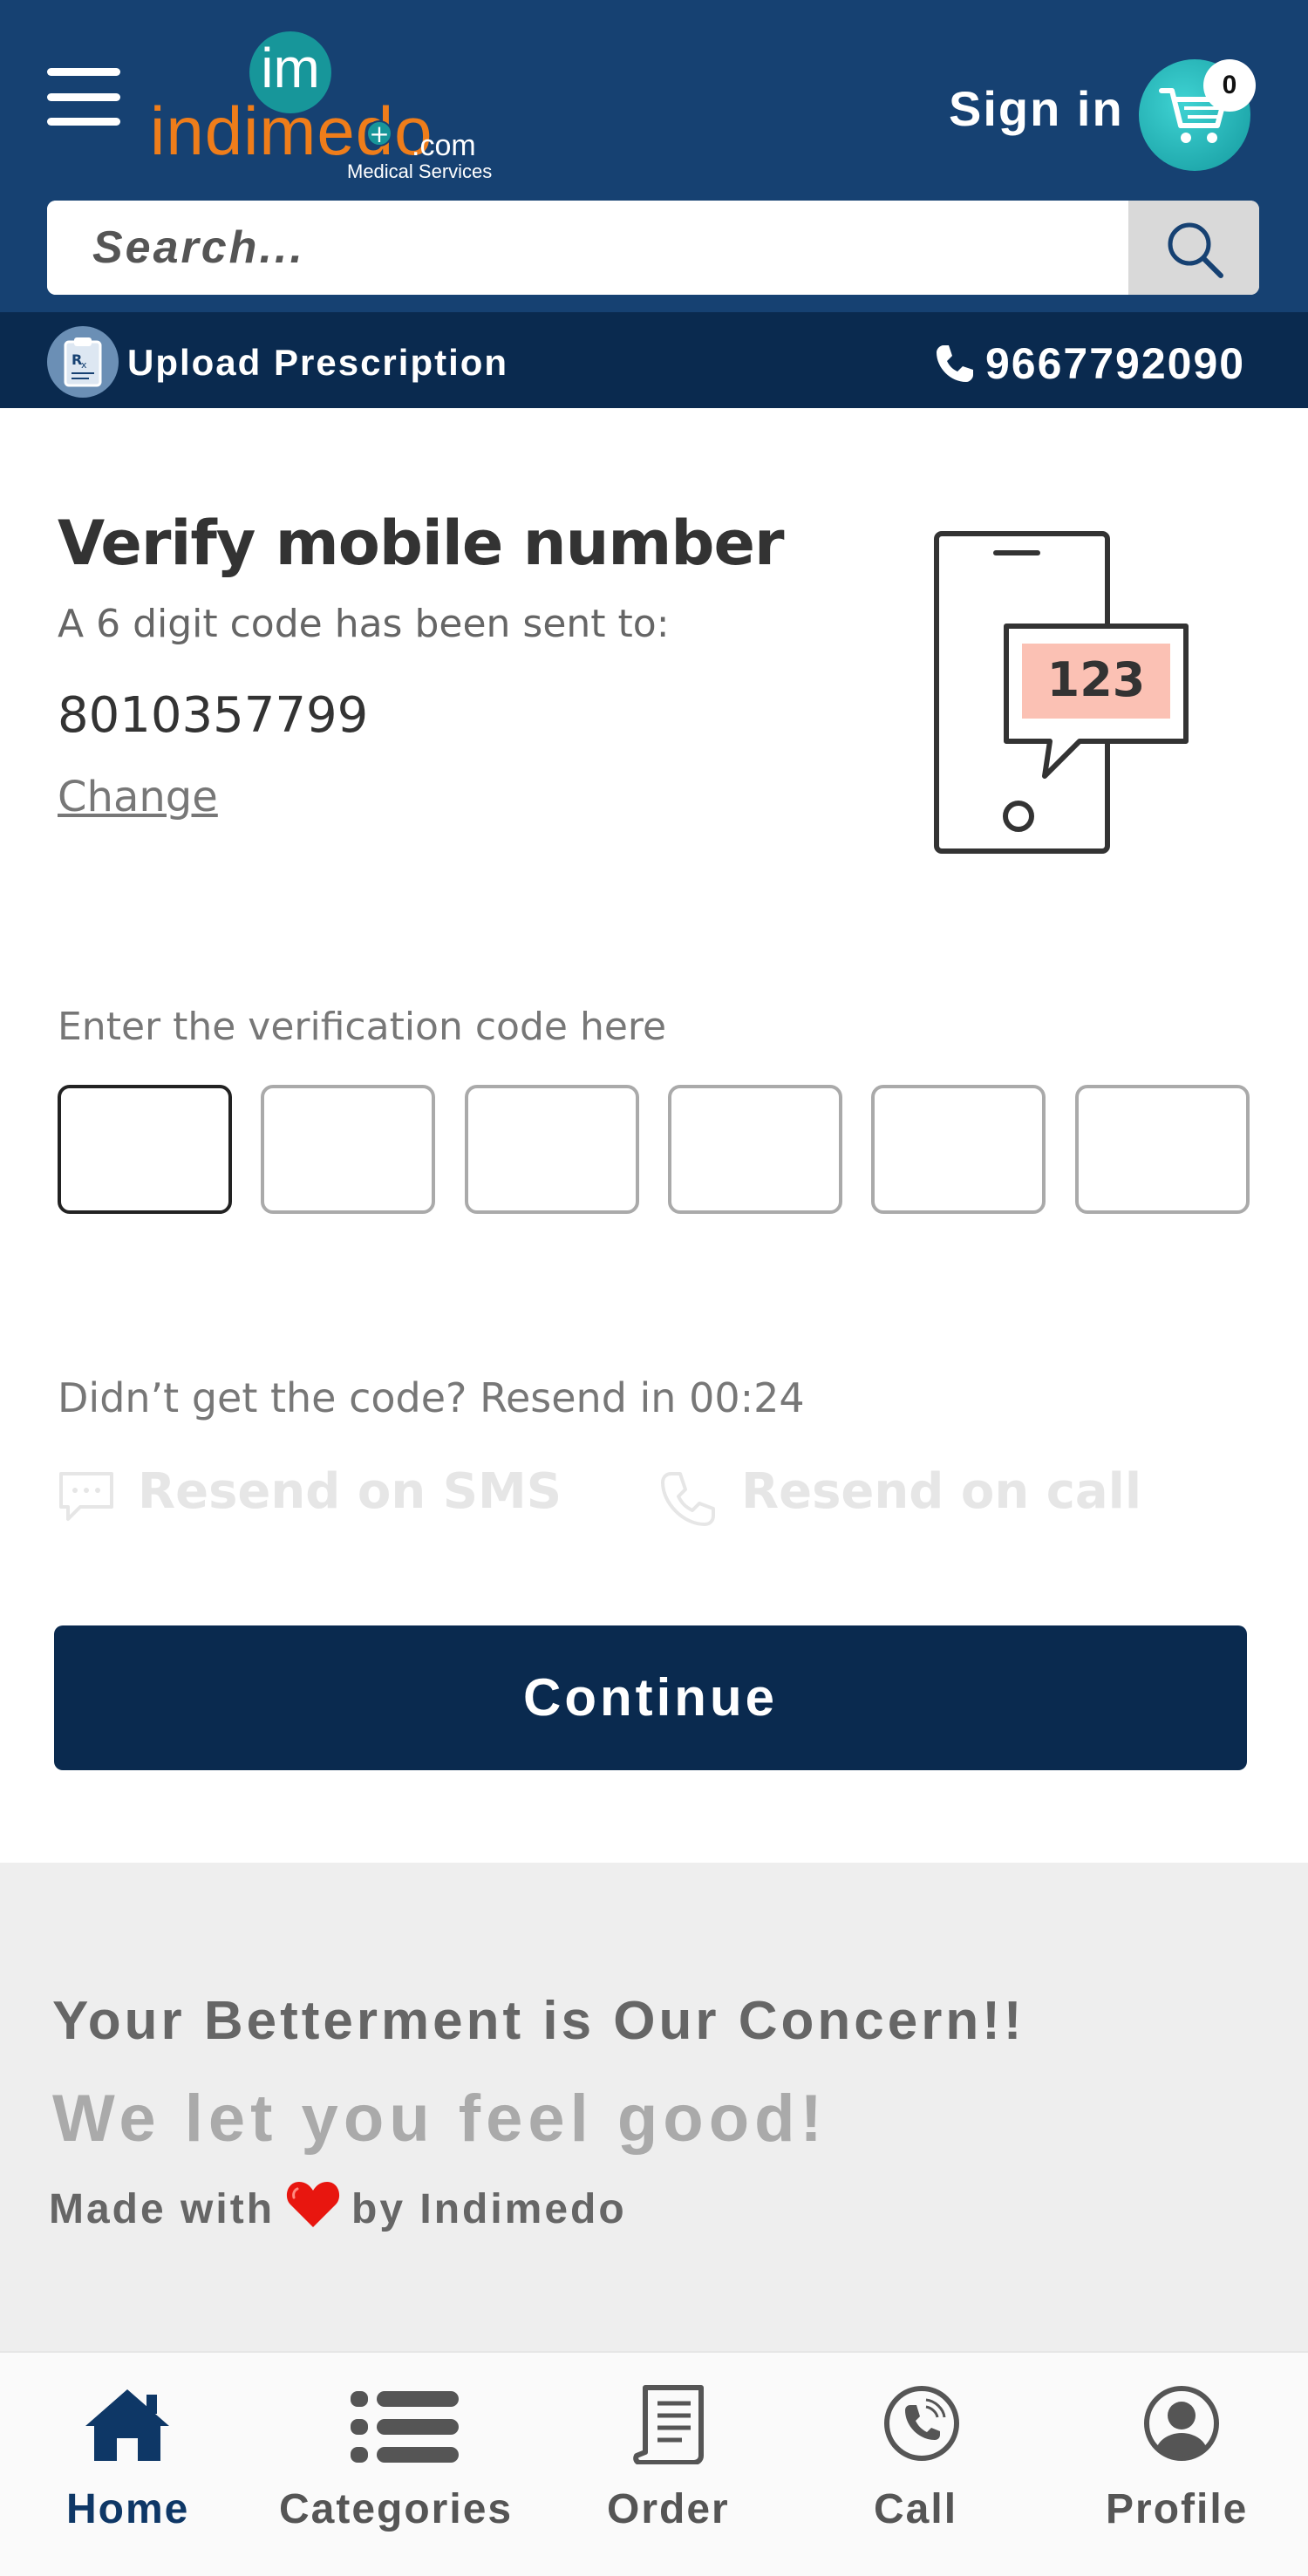 This screenshot has width=1308, height=2576. Describe the element at coordinates (440, 2119) in the screenshot. I see `footer-tagline-secondary: We let you feel good!` at that location.